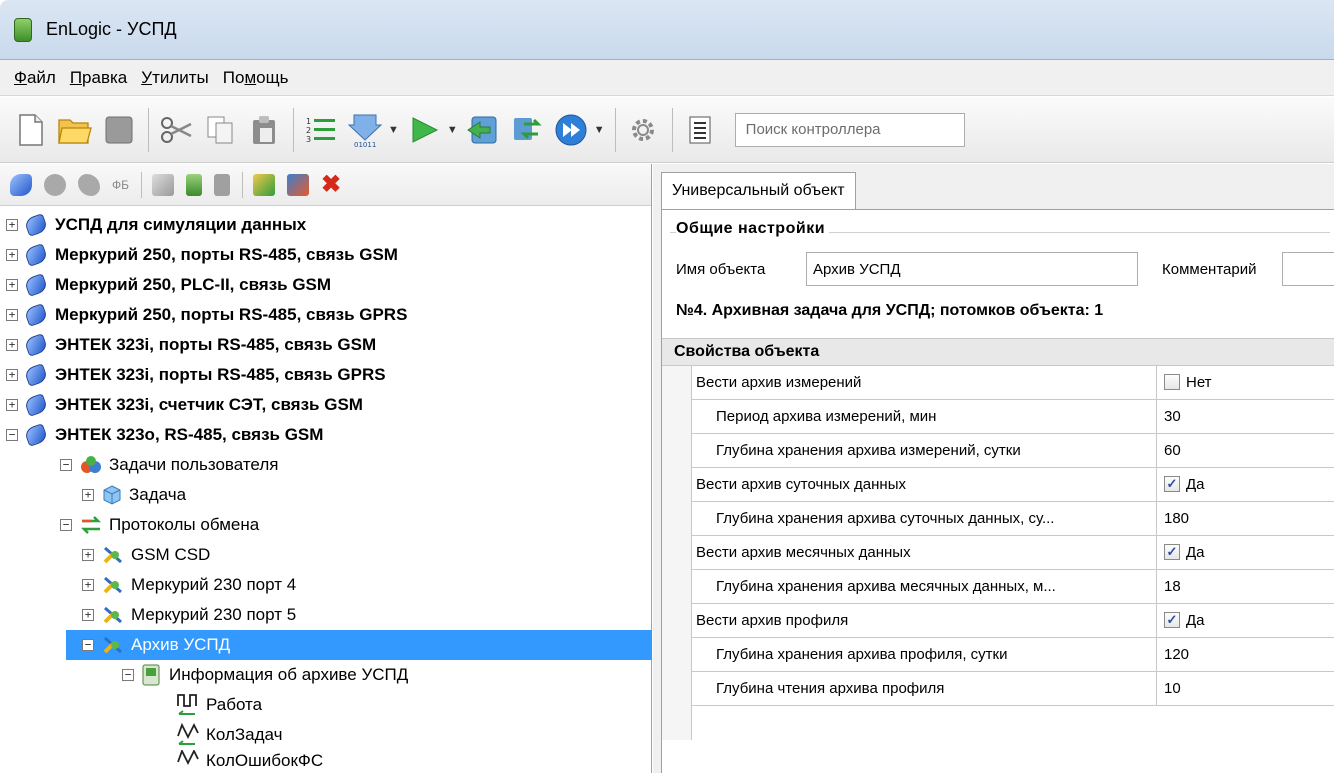 This screenshot has height=773, width=1334. Describe the element at coordinates (1195, 620) in the screenshot. I see `property-value-text: Да` at that location.